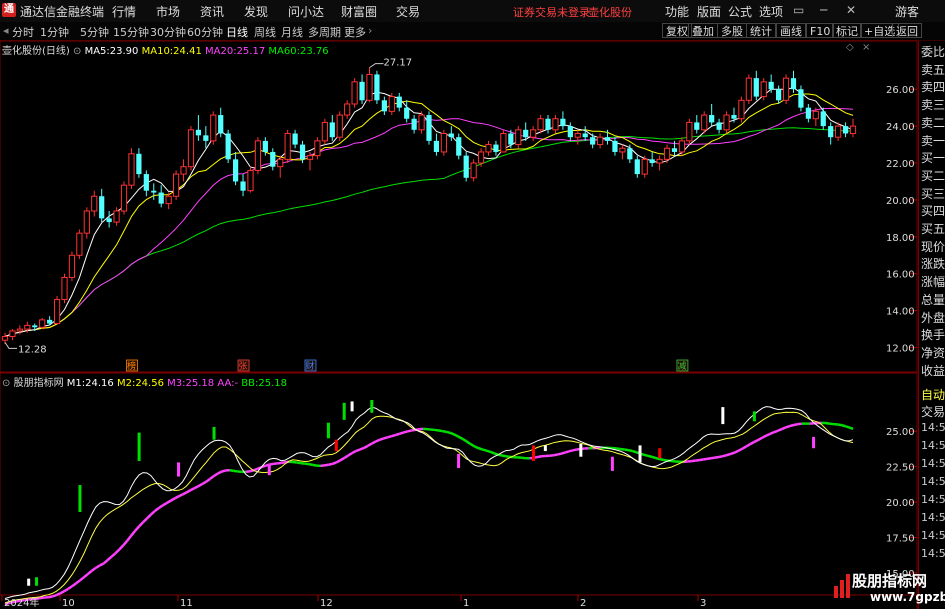 The image size is (945, 609). What do you see at coordinates (157, 51) in the screenshot?
I see `ma10-label: MA10:` at bounding box center [157, 51].